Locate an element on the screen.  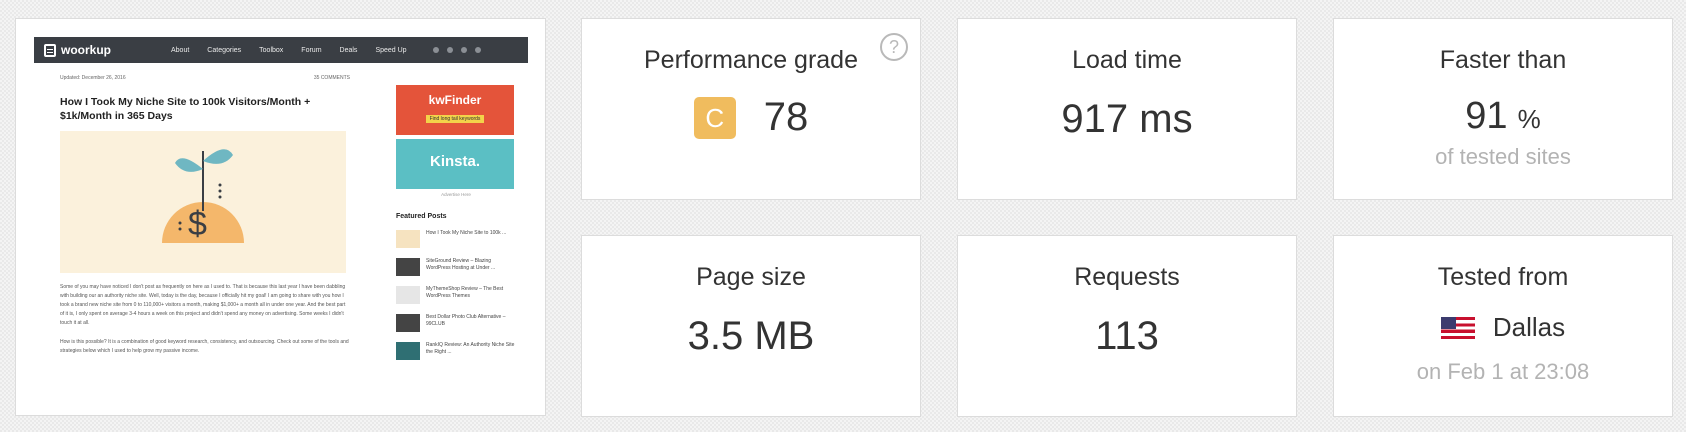
tested-from-card: Tested from Dallas on Feb 1 at 23:08 is located at coordinates (1503, 326).